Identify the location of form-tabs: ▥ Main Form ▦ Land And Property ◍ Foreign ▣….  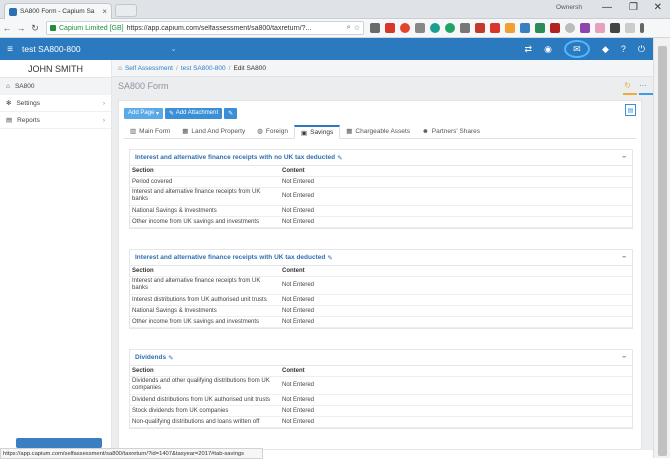
(380, 131).